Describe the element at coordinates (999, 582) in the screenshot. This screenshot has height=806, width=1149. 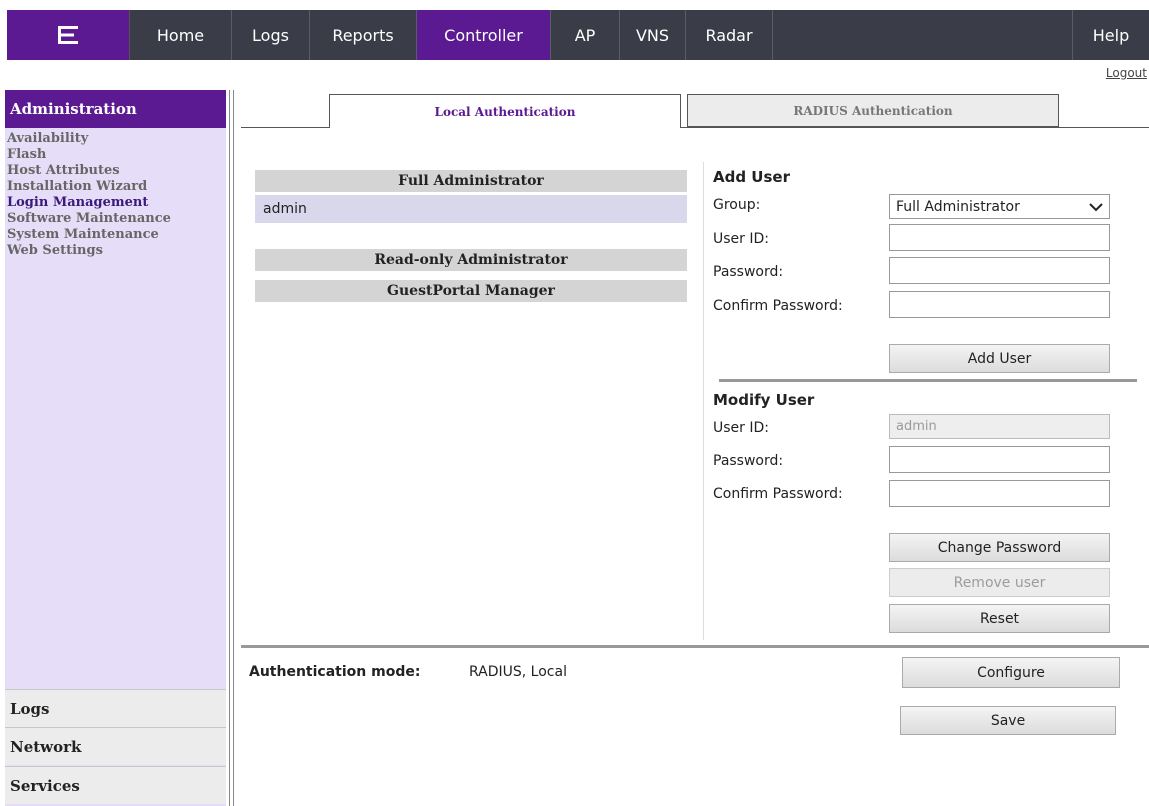
I see `remove-user-button: Remove user` at that location.